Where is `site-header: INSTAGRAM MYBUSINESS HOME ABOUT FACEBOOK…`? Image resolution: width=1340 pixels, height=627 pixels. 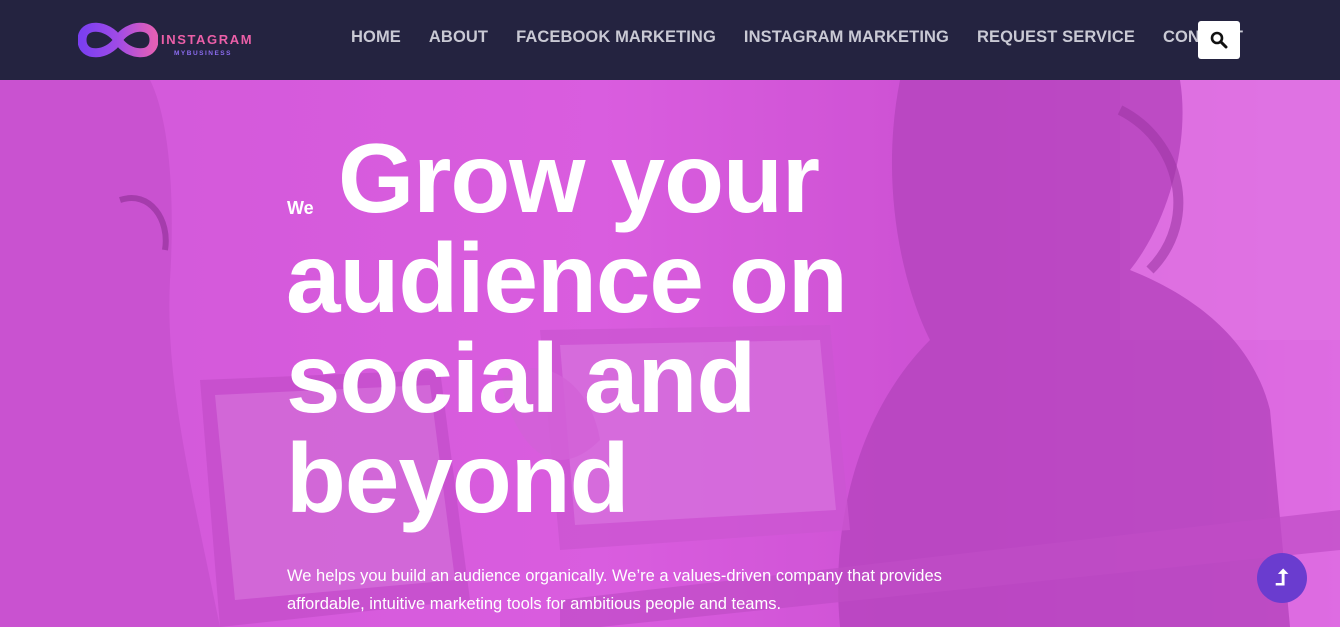
site-header: INSTAGRAM MYBUSINESS HOME ABOUT FACEBOOK… is located at coordinates (670, 40).